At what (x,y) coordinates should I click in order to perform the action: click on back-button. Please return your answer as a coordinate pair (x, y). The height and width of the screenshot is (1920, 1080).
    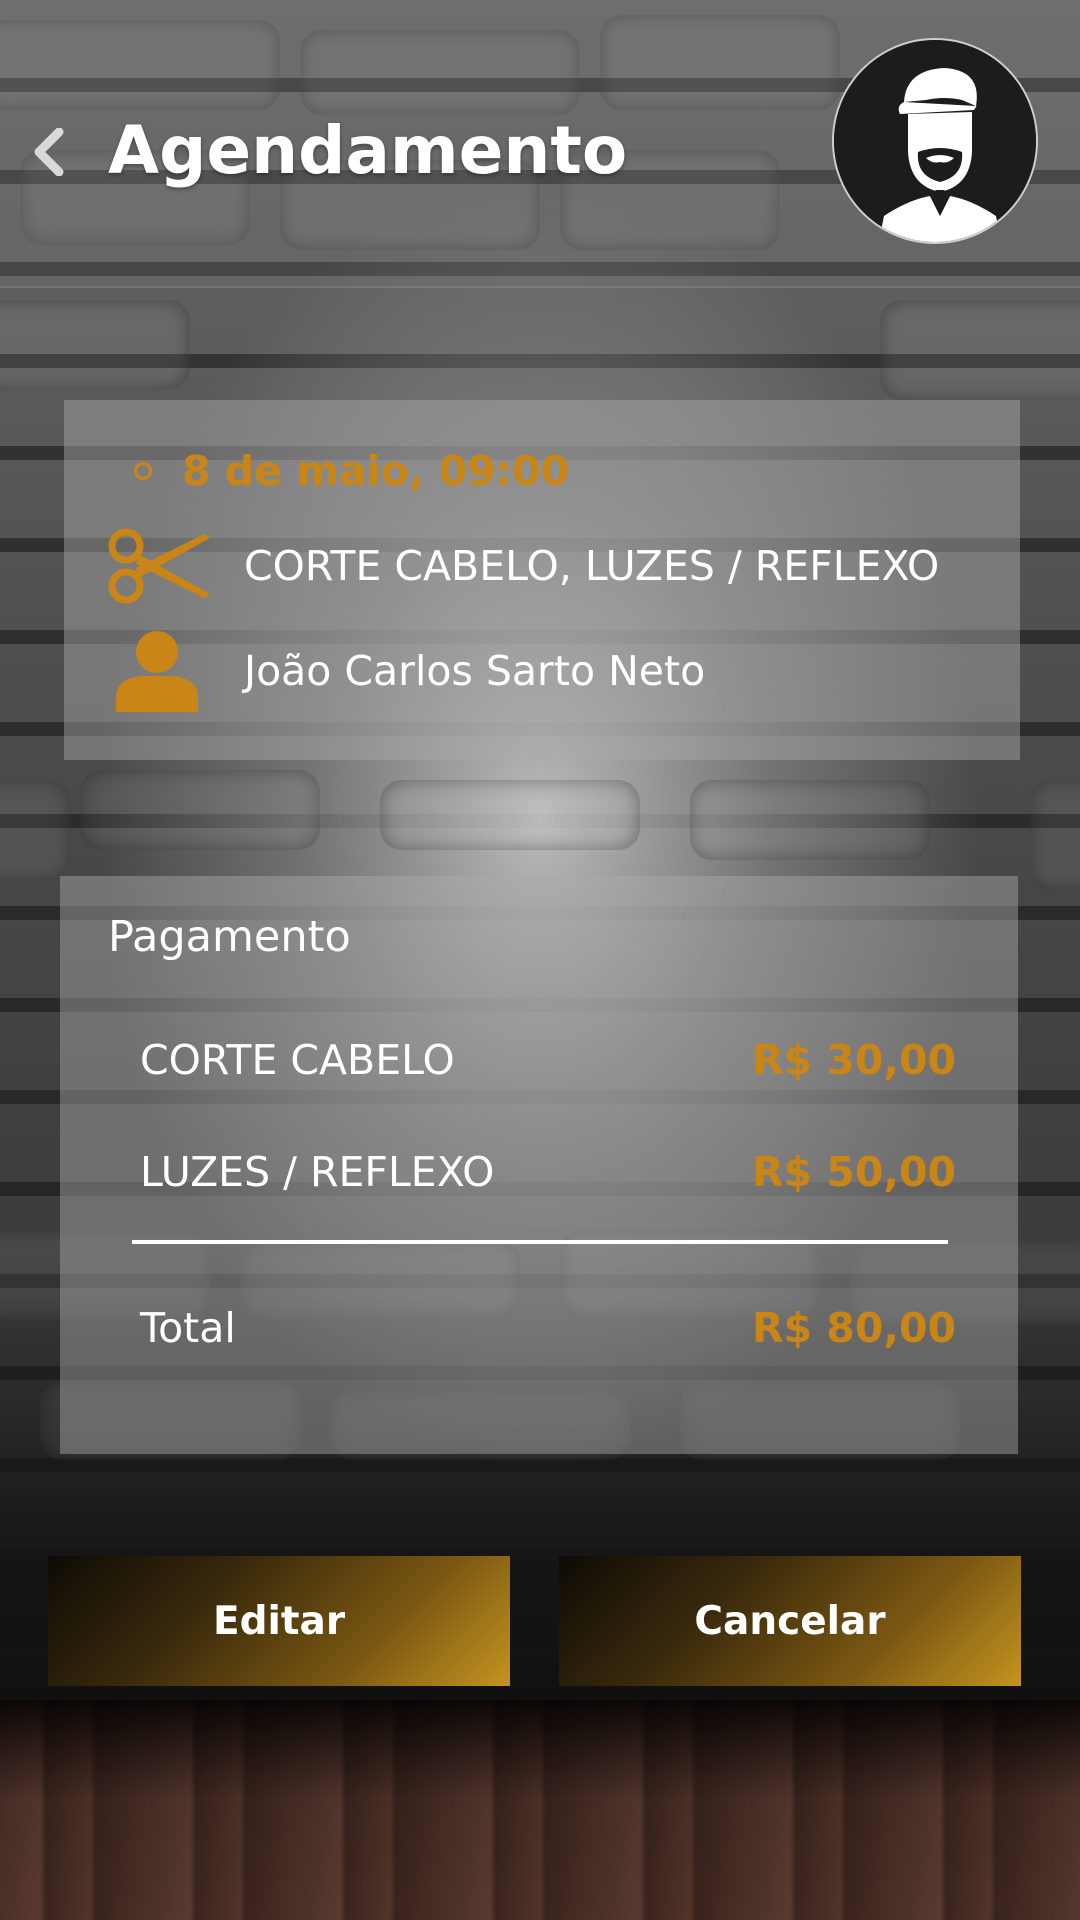
    Looking at the image, I should click on (48, 152).